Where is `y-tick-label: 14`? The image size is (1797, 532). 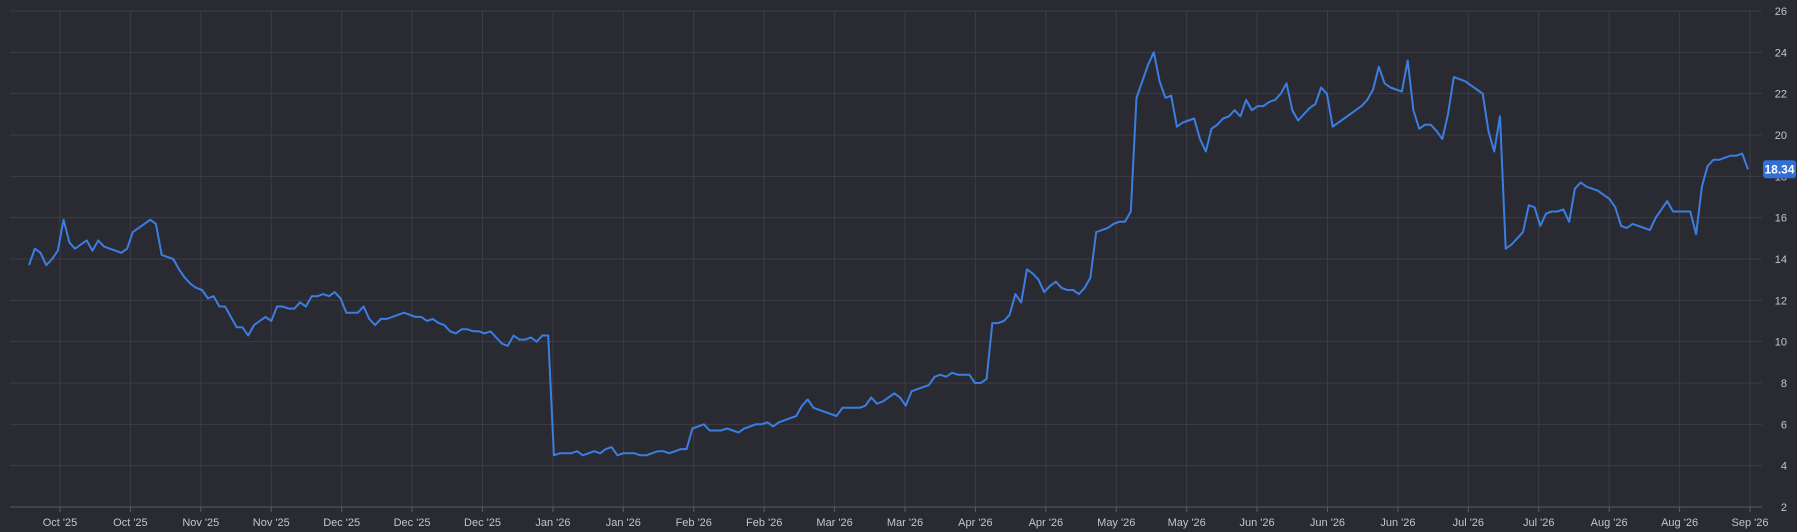 y-tick-label: 14 is located at coordinates (1781, 260).